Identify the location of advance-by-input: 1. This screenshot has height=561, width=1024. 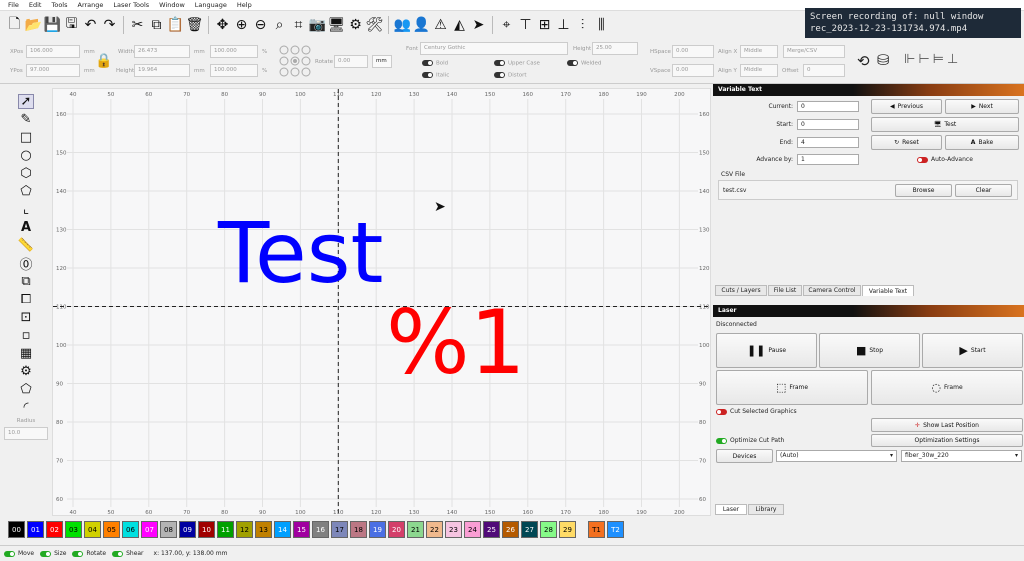
(828, 159).